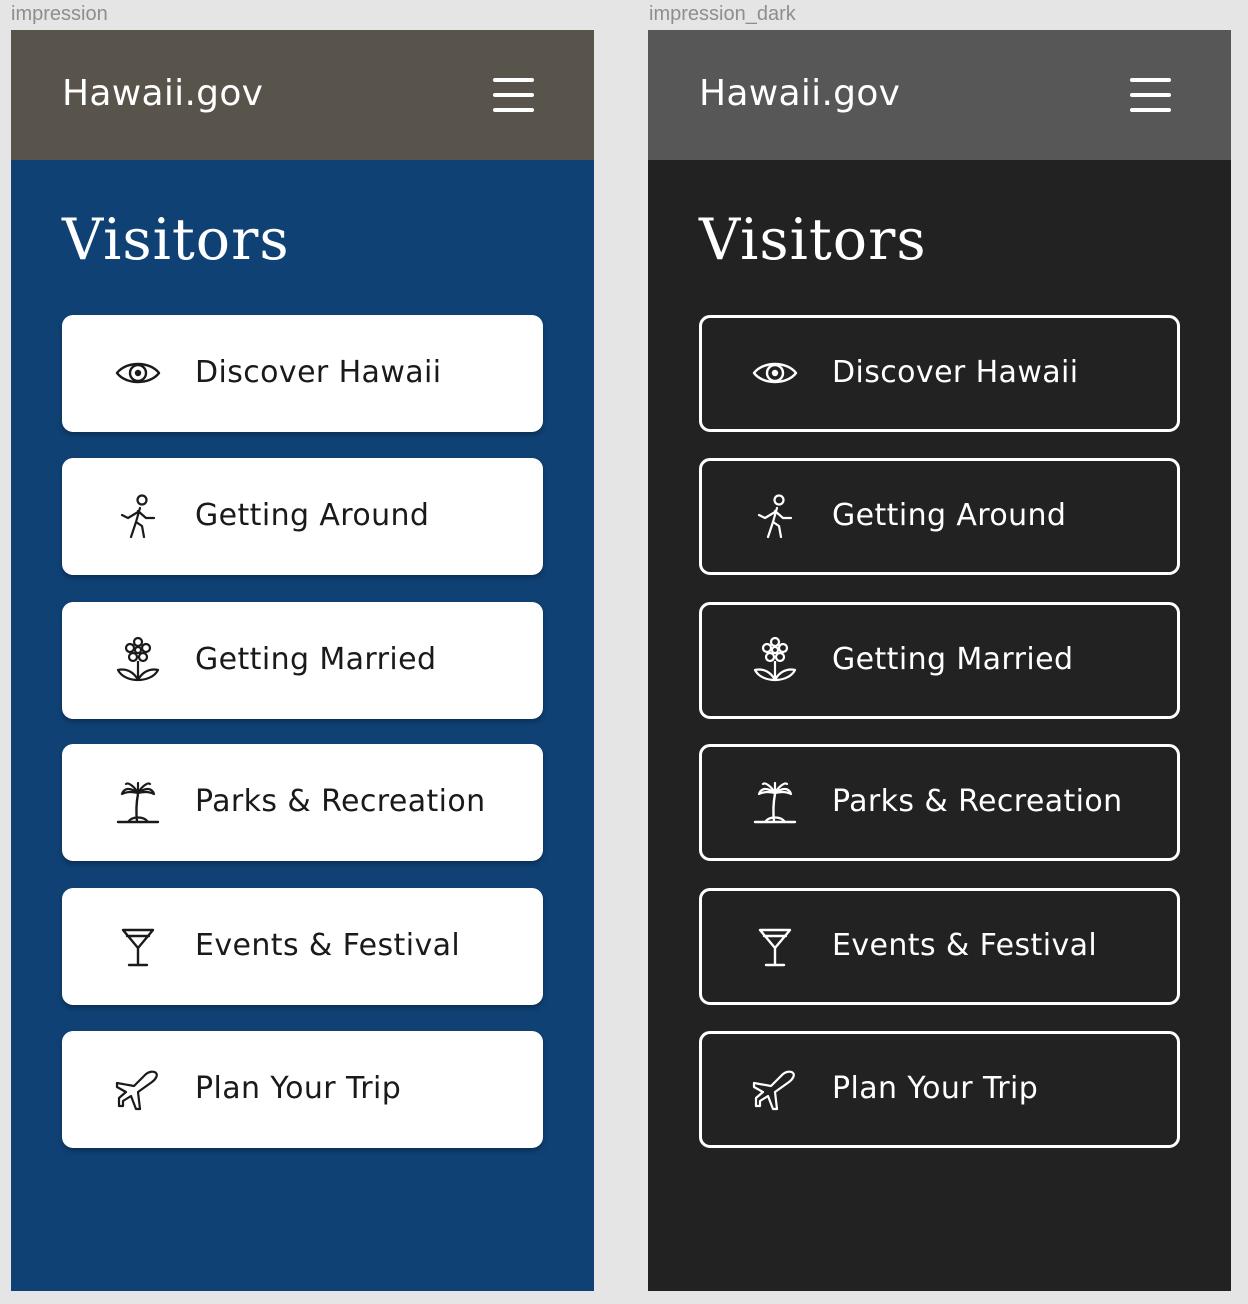 This screenshot has height=1304, width=1248. I want to click on frame-label: impression, so click(59, 14).